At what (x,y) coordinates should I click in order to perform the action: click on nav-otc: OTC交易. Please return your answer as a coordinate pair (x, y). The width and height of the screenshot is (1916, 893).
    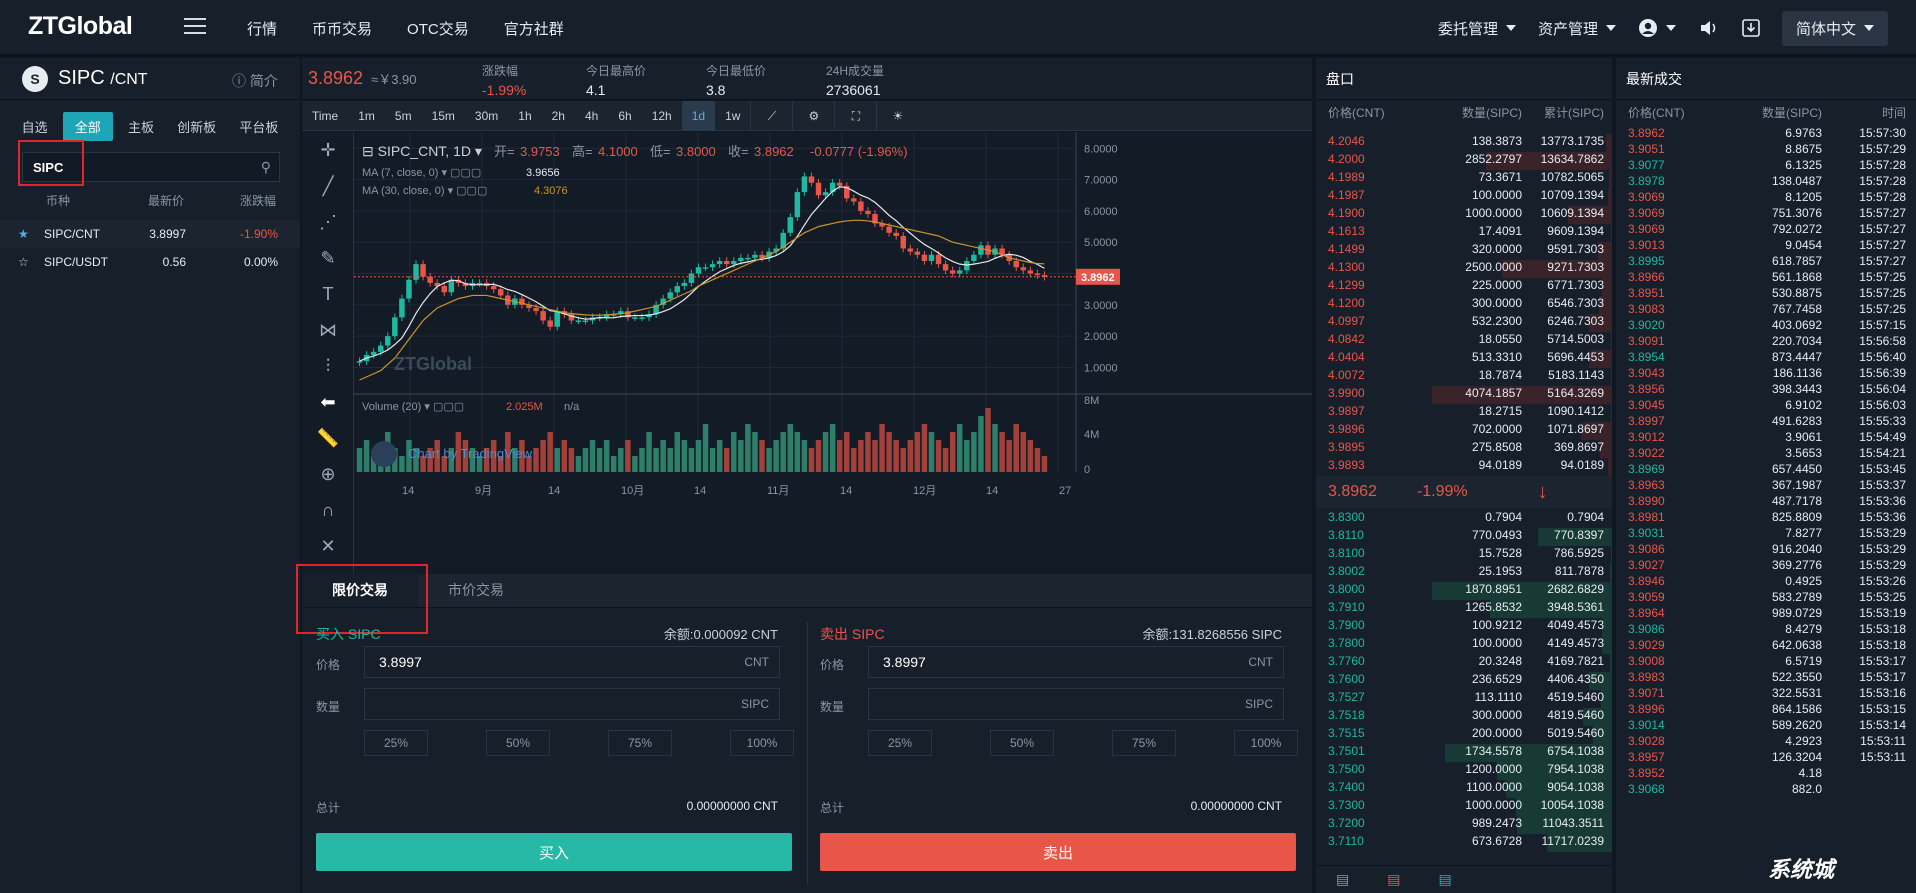
    Looking at the image, I should click on (438, 28).